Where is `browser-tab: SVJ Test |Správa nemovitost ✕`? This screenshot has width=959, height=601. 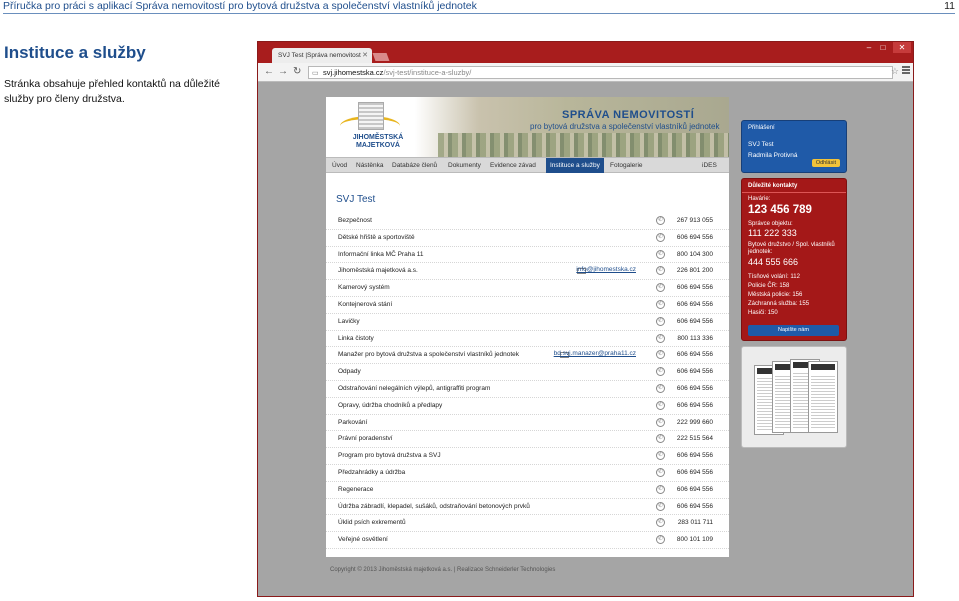
browser-tab: SVJ Test |Správa nemovitost ✕ is located at coordinates (322, 55).